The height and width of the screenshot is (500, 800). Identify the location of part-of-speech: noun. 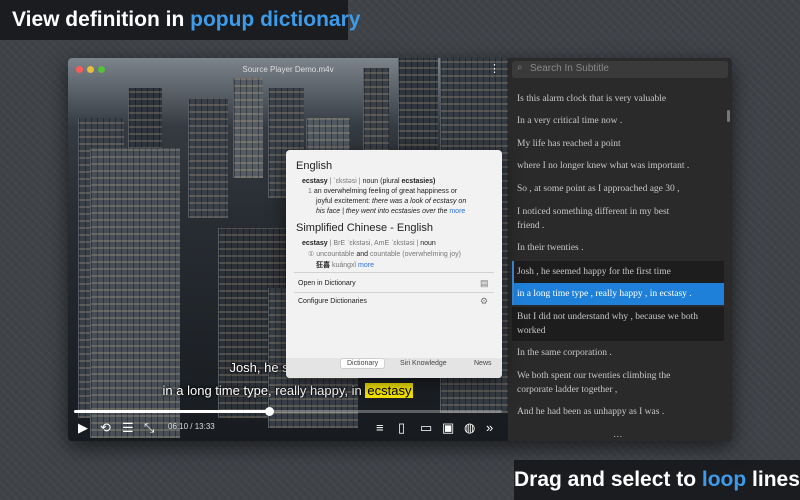
(370, 181).